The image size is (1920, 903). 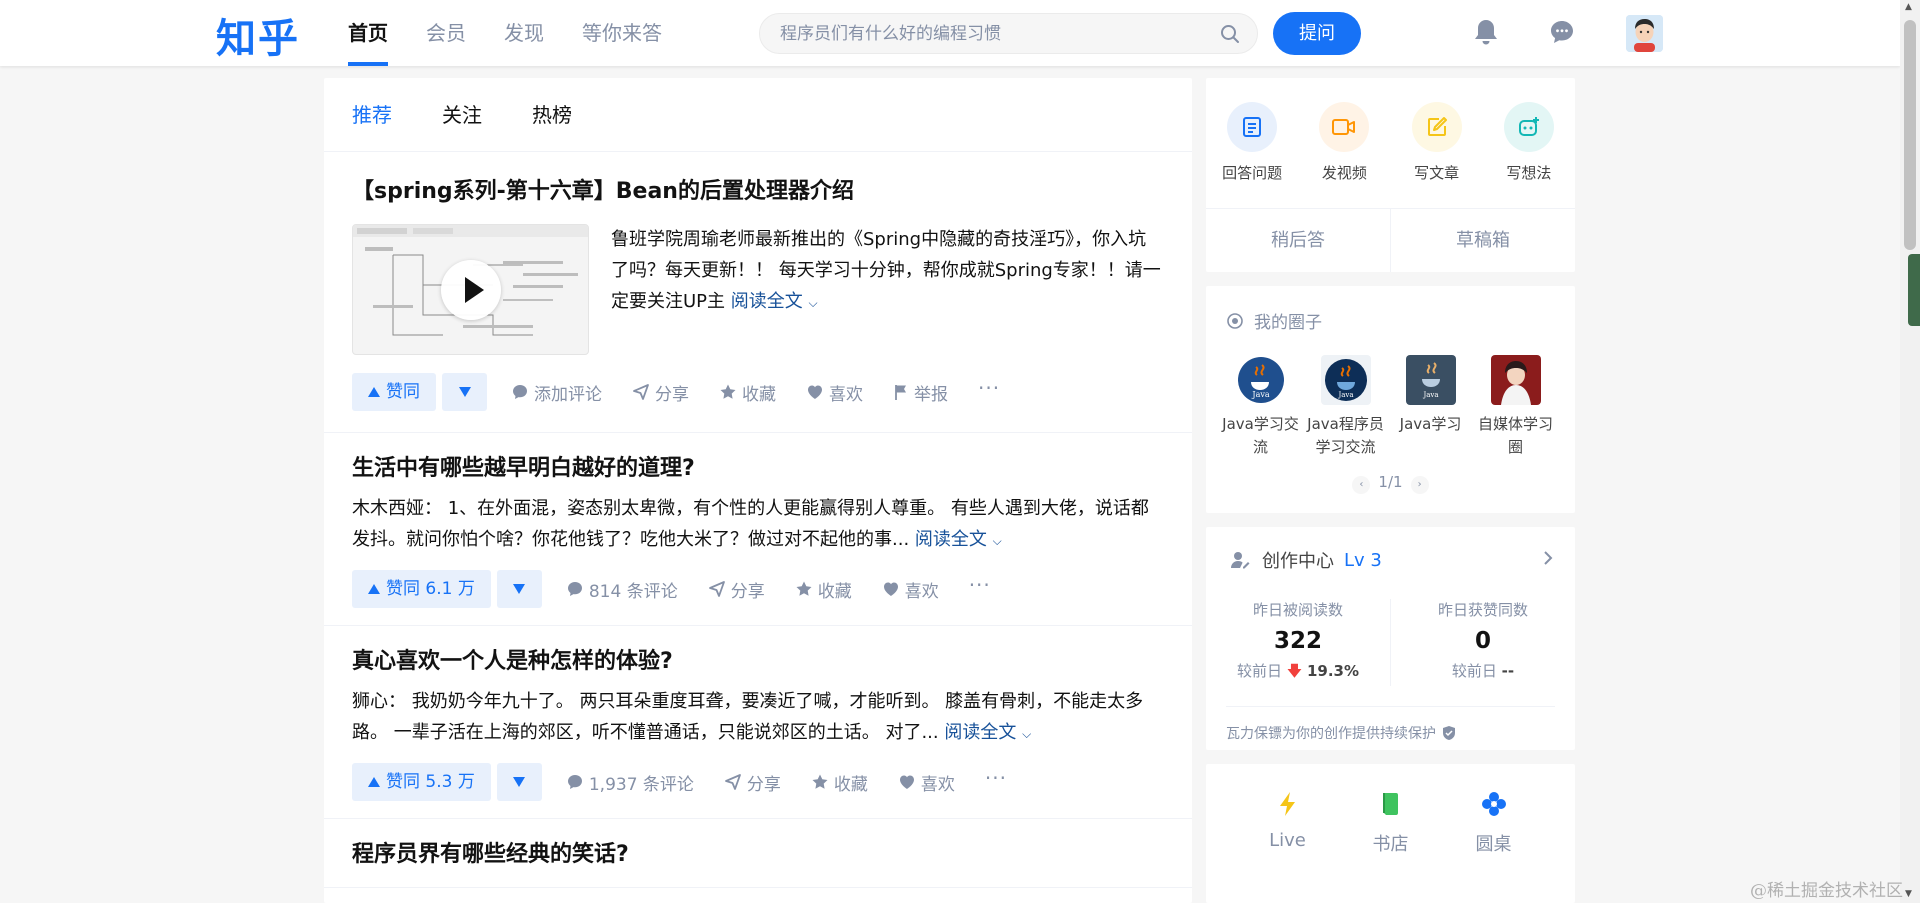 I want to click on creation-center-header: 创作中心 Lv 3, so click(x=1390, y=550).